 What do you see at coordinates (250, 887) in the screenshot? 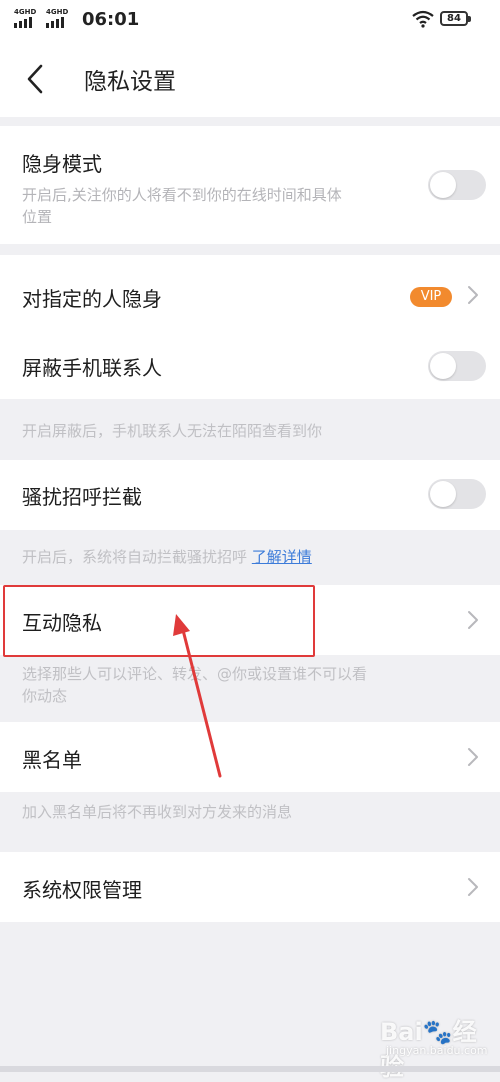
I see `setting-row-system-permissions: 系统权限管理` at bounding box center [250, 887].